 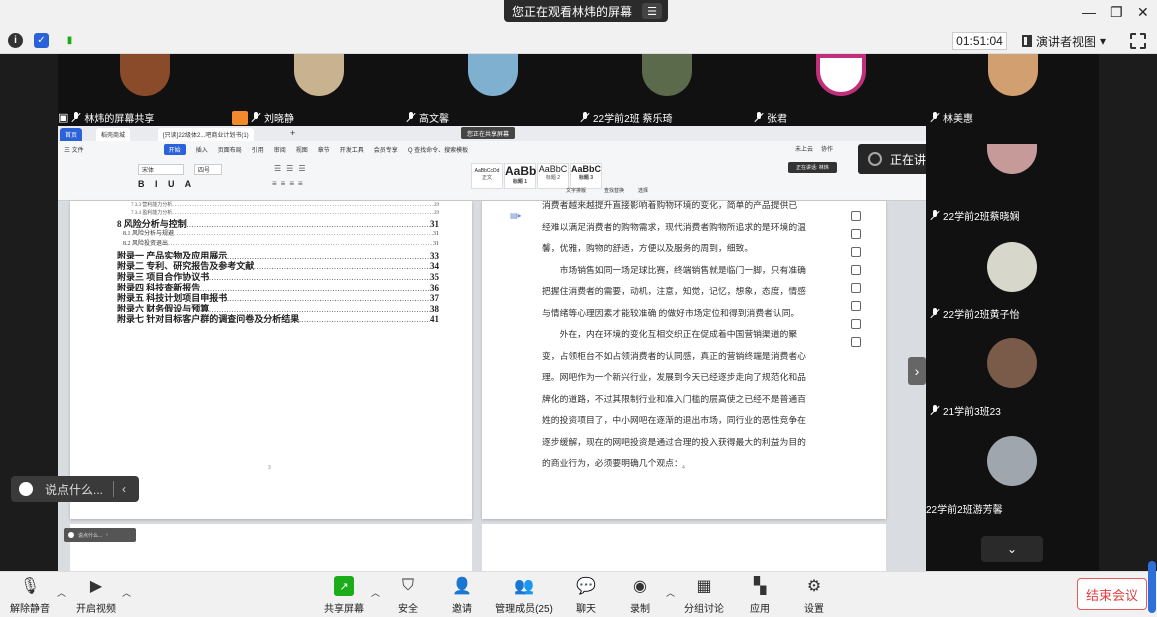 What do you see at coordinates (1112, 594) in the screenshot?
I see `end-meeting-button: 结束会议` at bounding box center [1112, 594].